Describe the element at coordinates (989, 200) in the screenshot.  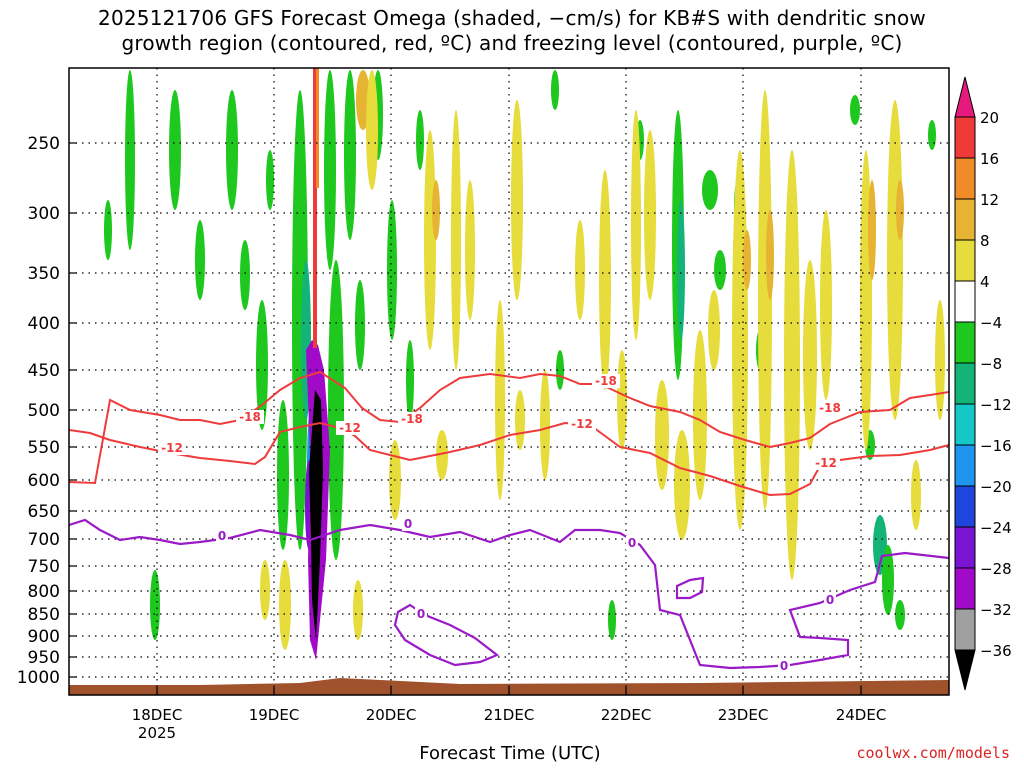
I see `colorbar-label-2: 12` at that location.